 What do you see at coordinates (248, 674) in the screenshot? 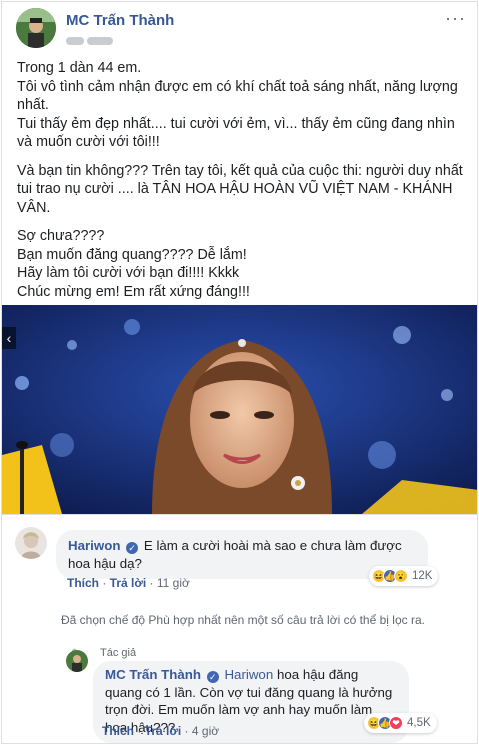
I see `mention-link: Hariwon` at bounding box center [248, 674].